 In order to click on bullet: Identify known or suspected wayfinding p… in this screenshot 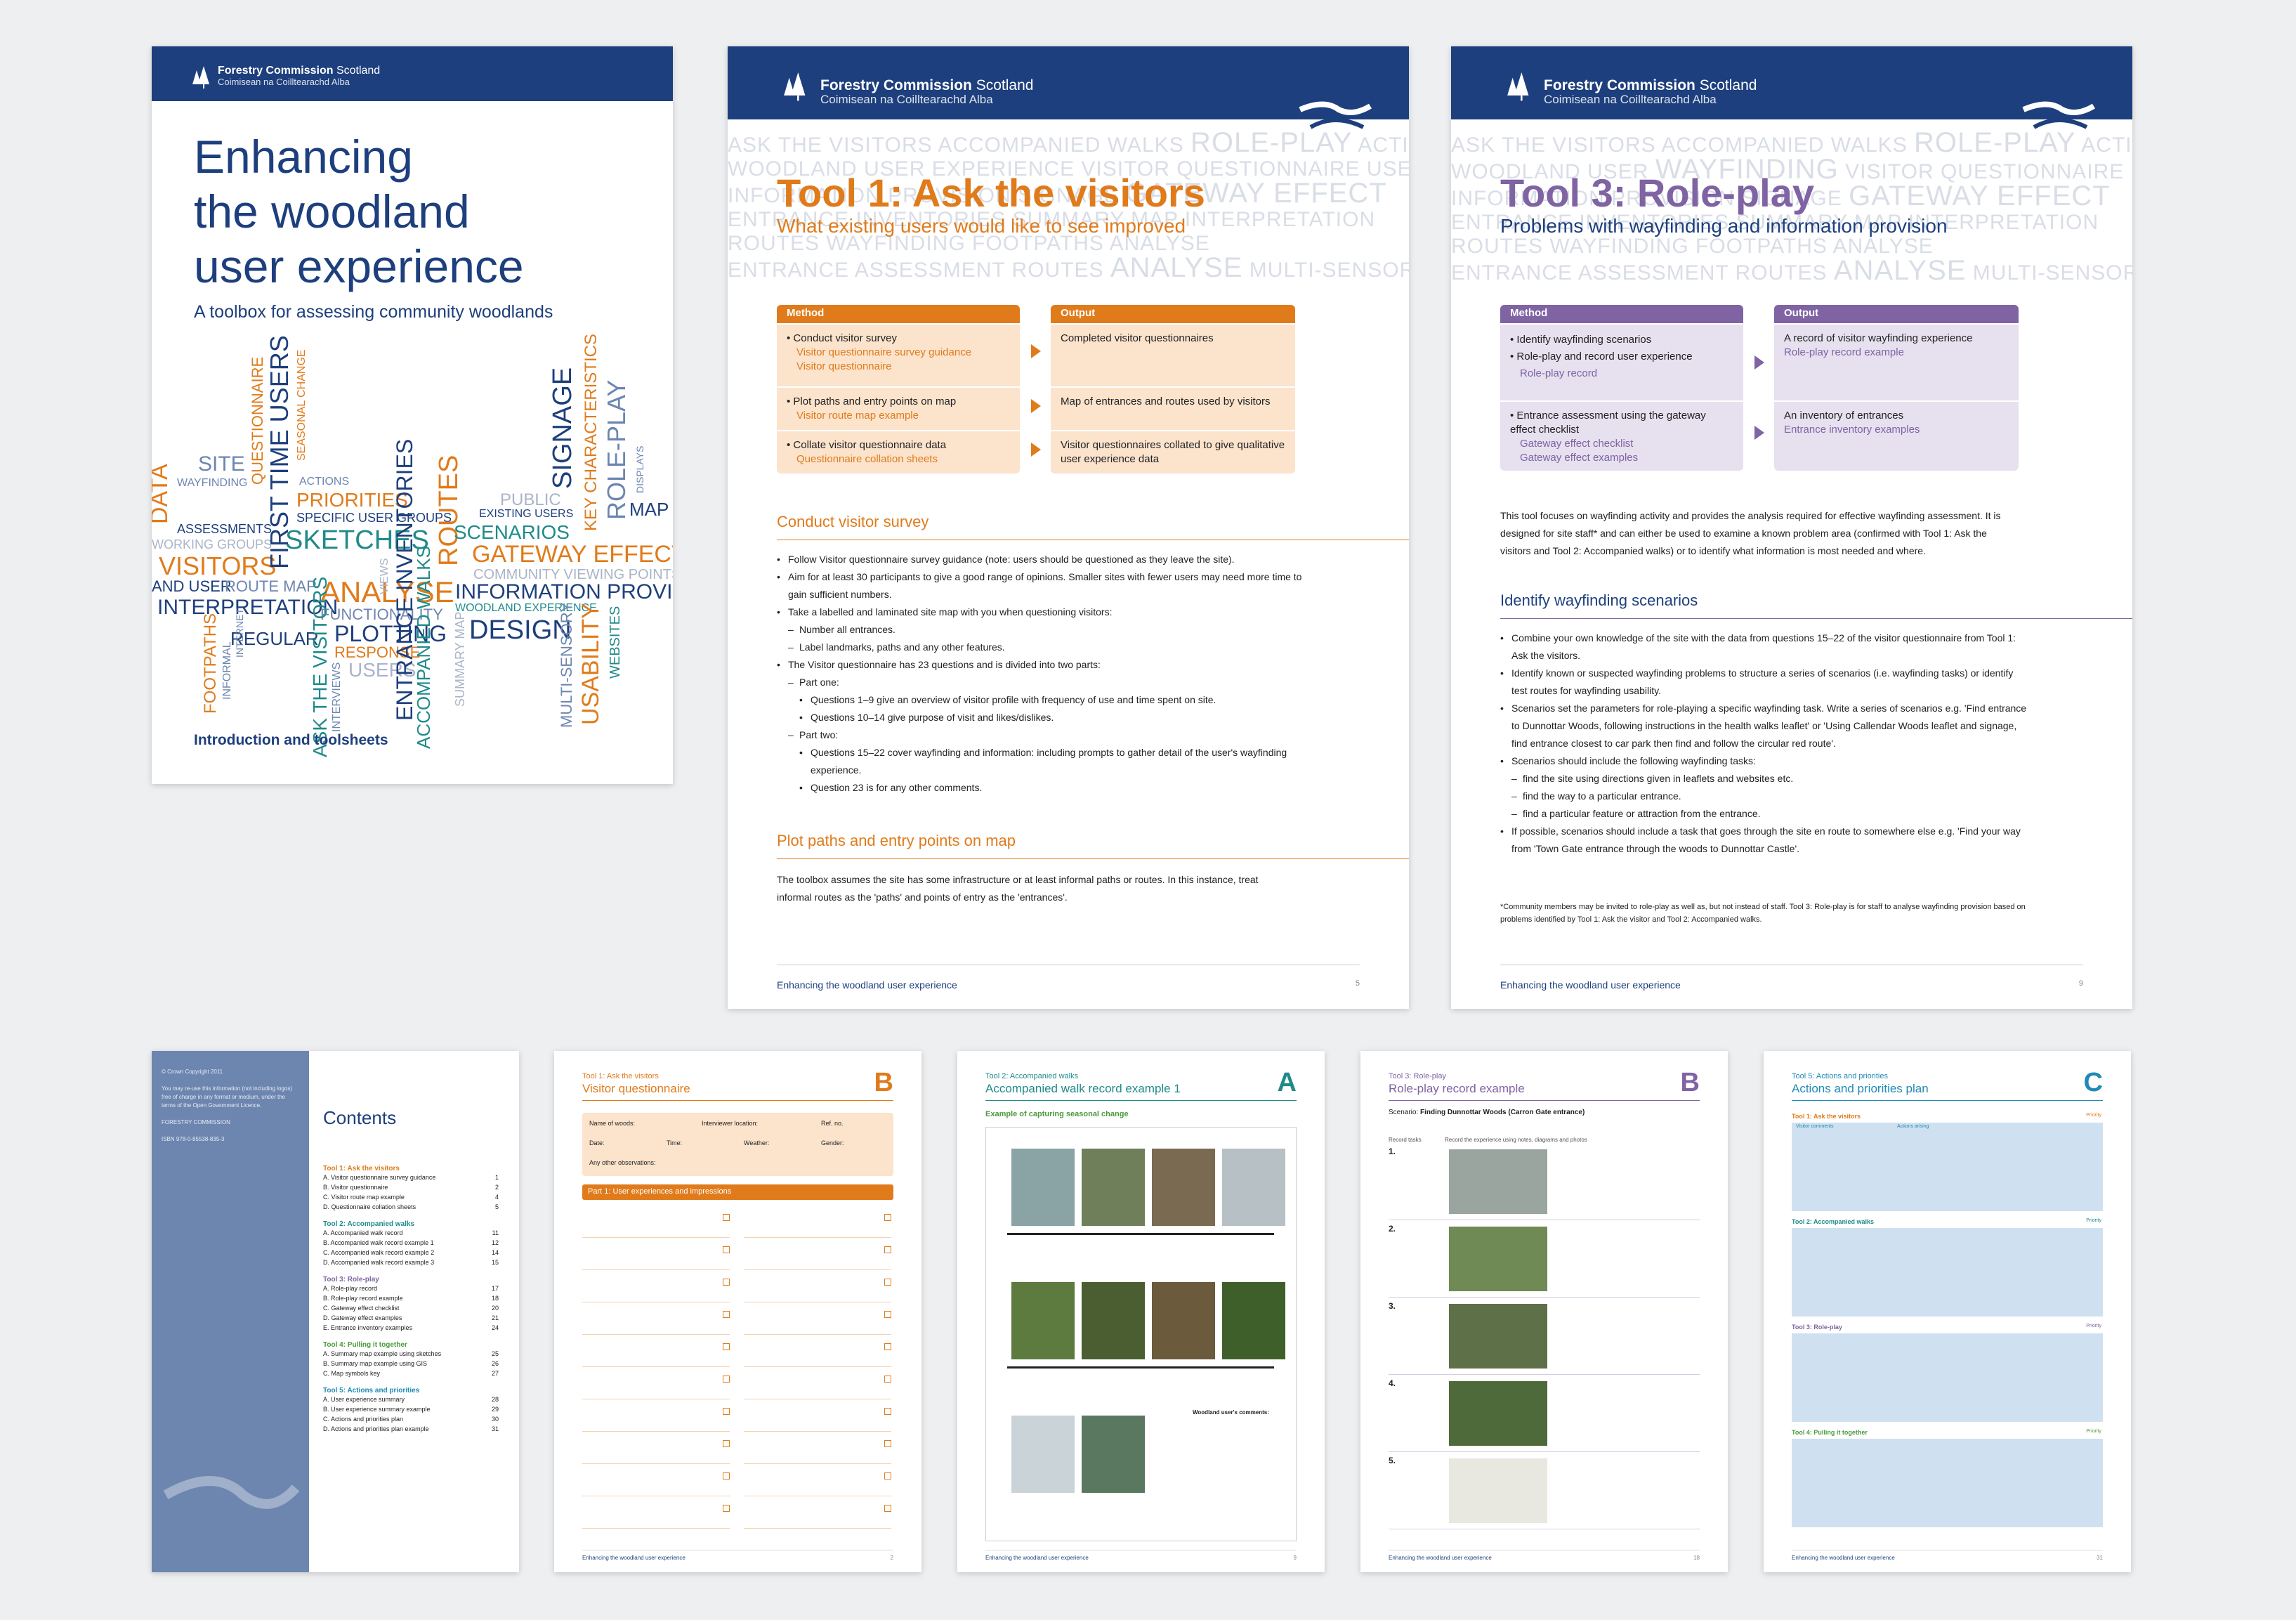, I will do `click(1763, 682)`.